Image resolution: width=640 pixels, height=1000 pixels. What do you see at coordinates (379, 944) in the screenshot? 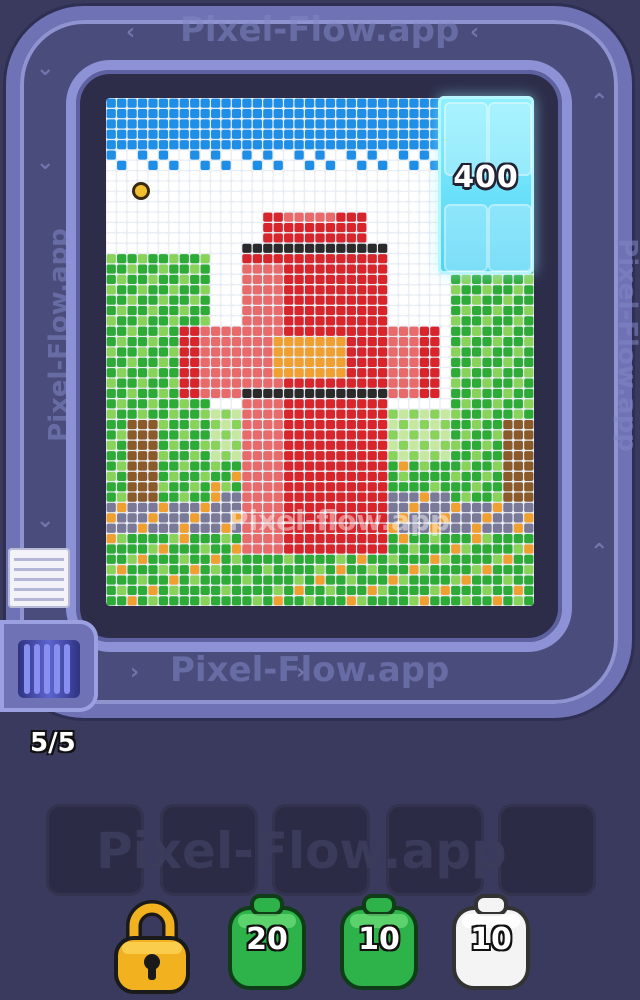
I see `shooter-green-10: 10` at bounding box center [379, 944].